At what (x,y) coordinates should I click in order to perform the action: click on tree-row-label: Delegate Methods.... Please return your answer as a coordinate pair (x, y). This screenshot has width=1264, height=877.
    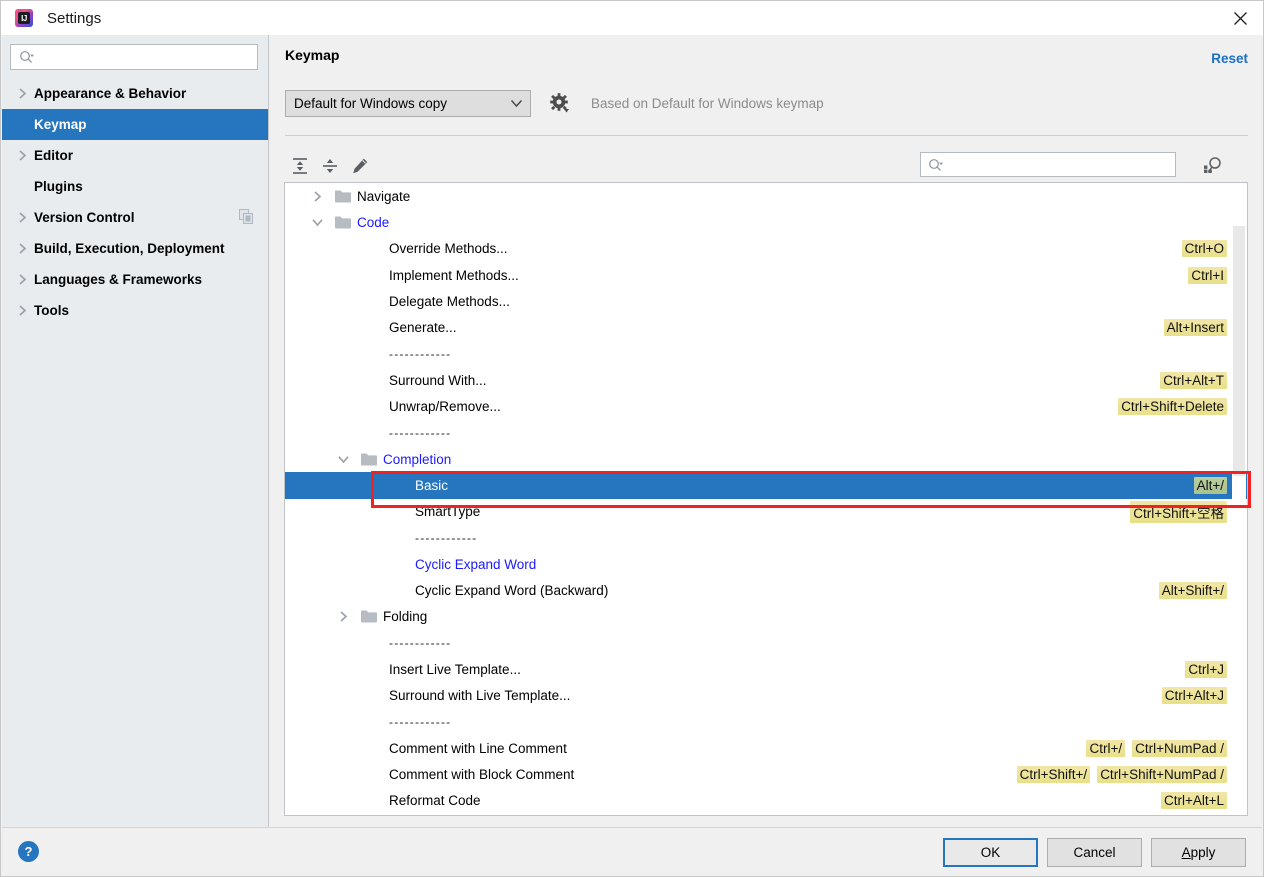
    Looking at the image, I should click on (449, 301).